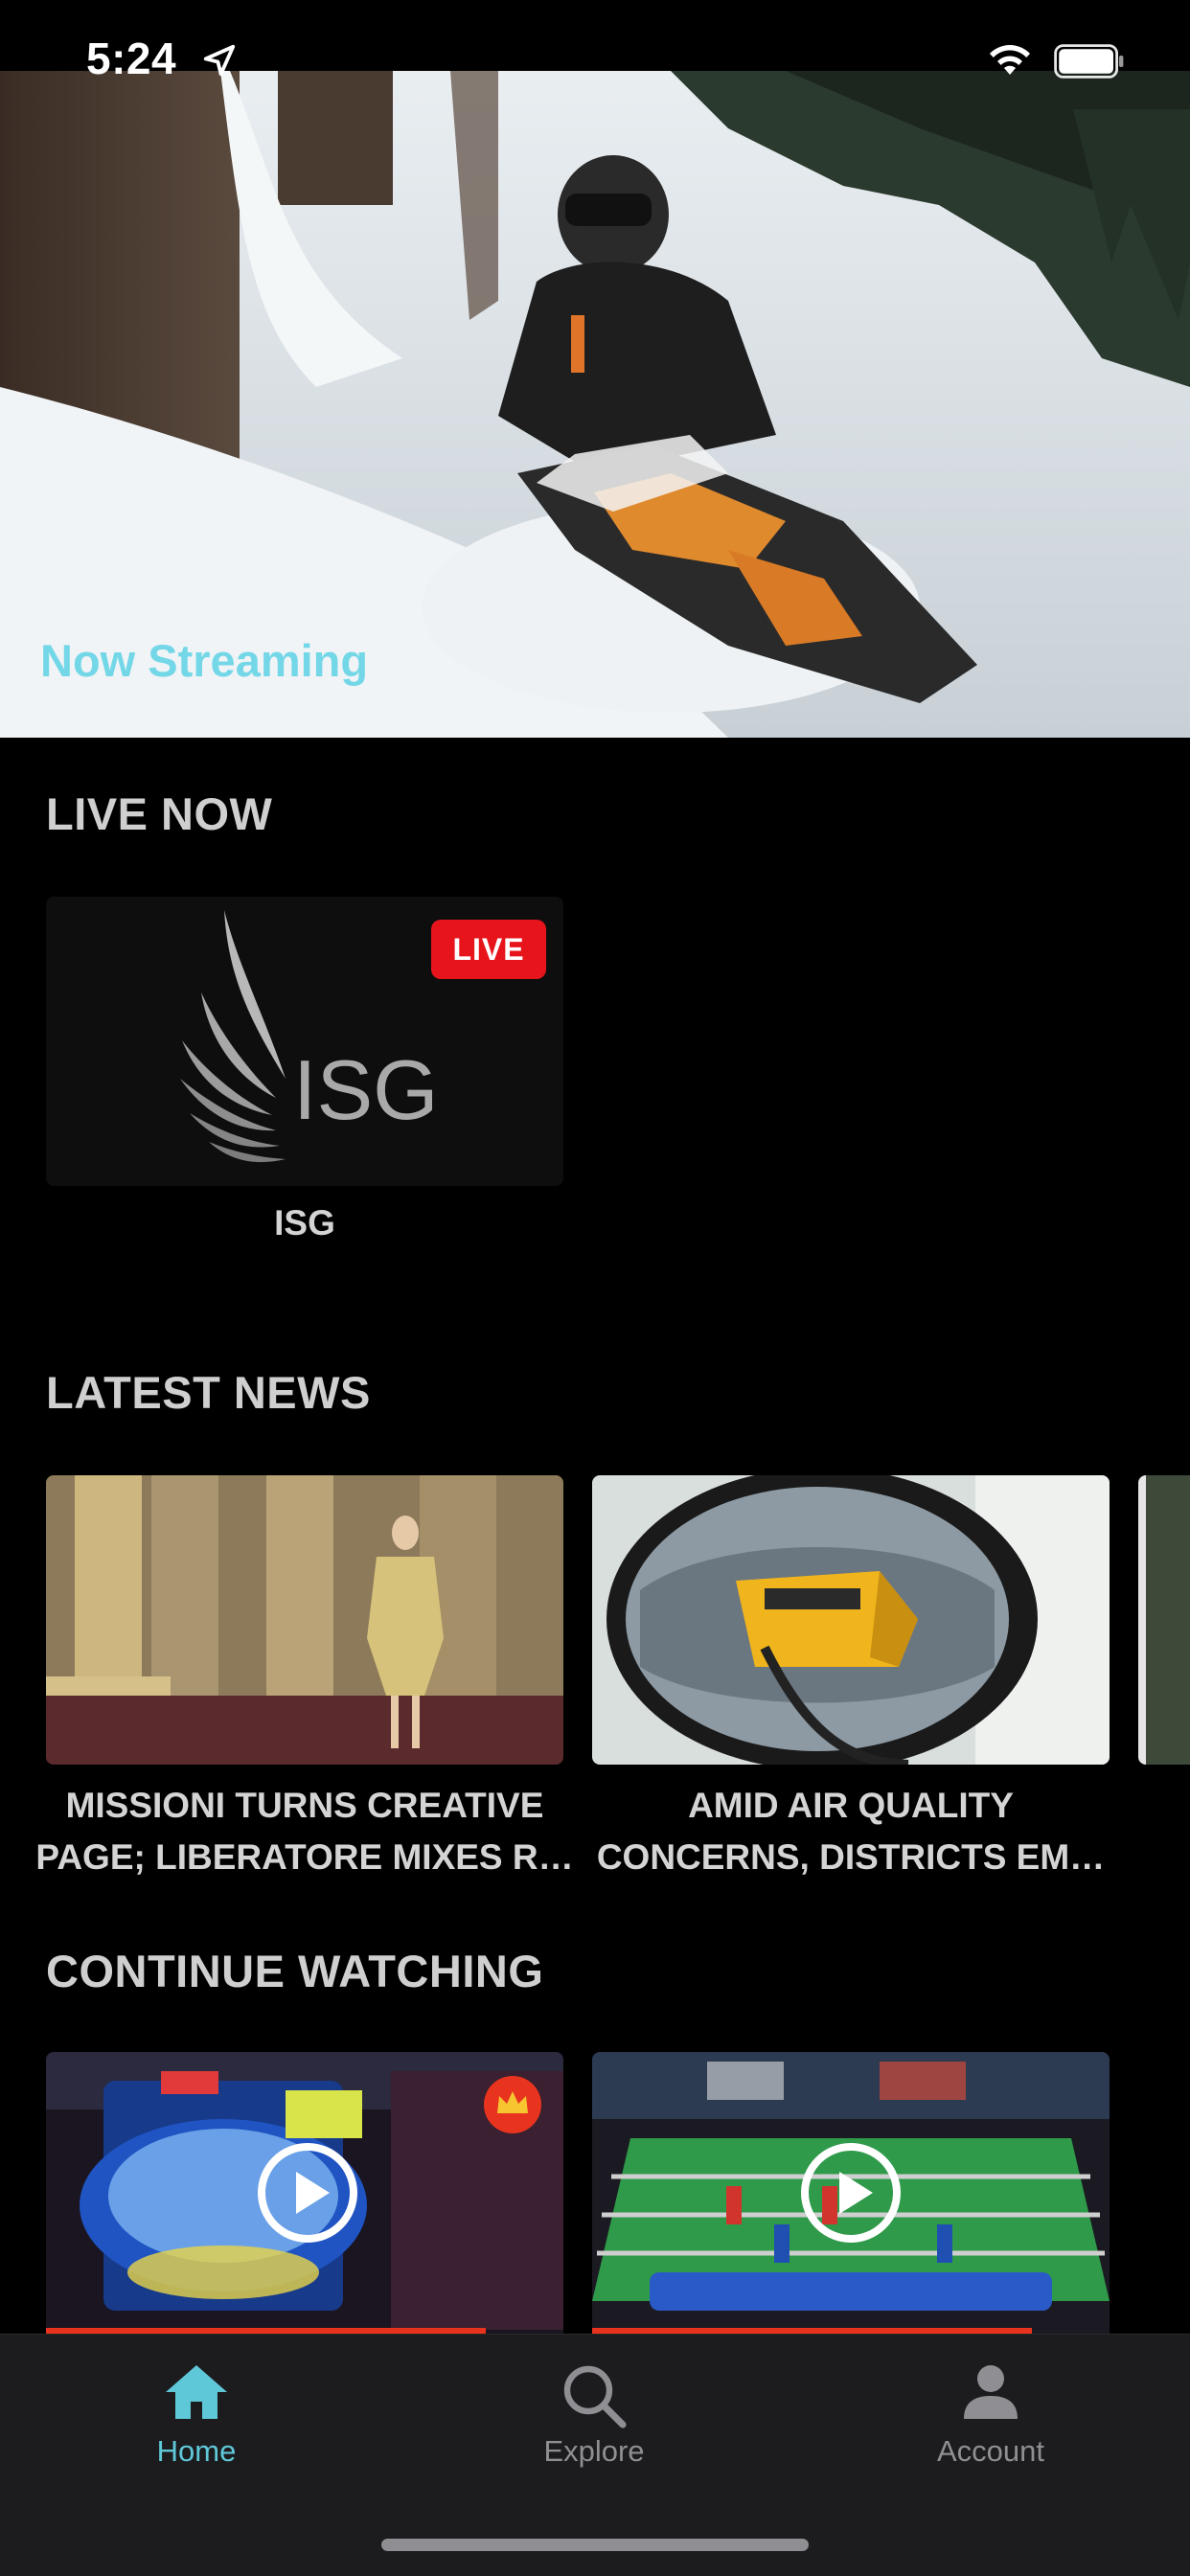  I want to click on continue-watching-card-arcade, so click(304, 2193).